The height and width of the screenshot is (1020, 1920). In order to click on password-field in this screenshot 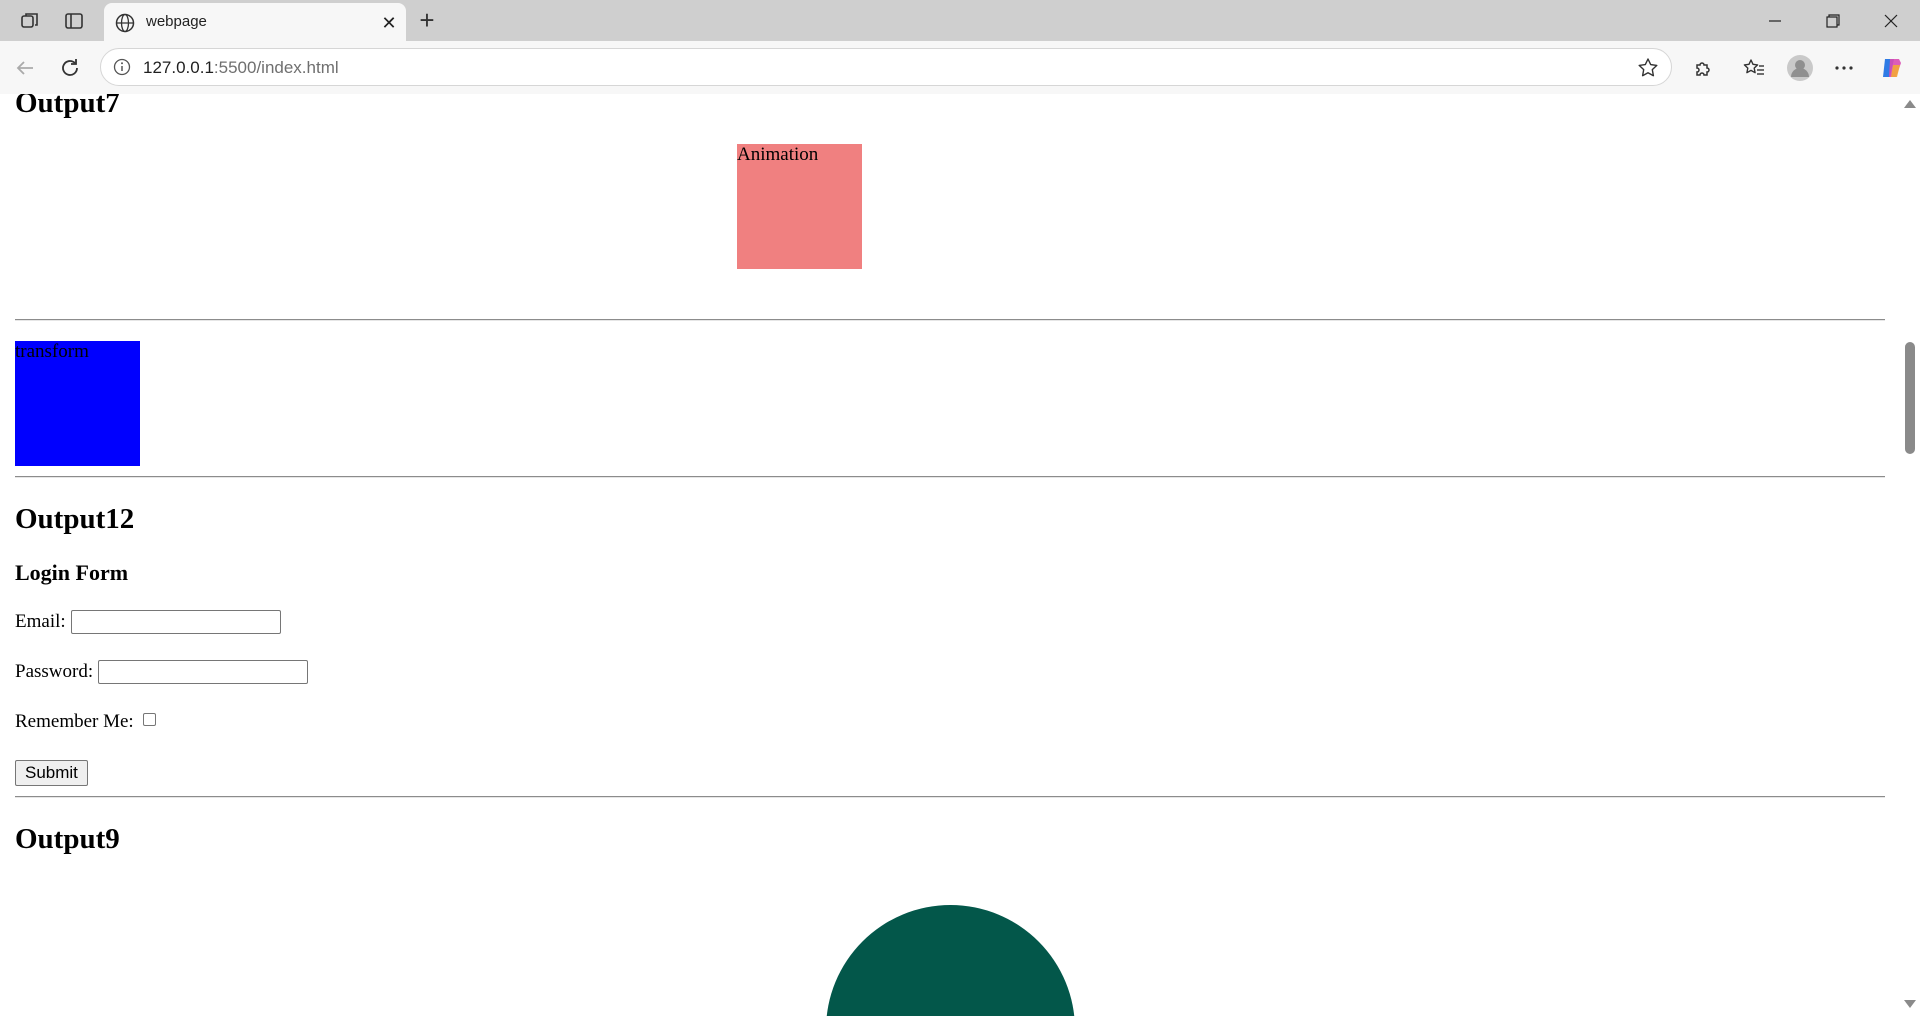, I will do `click(203, 672)`.